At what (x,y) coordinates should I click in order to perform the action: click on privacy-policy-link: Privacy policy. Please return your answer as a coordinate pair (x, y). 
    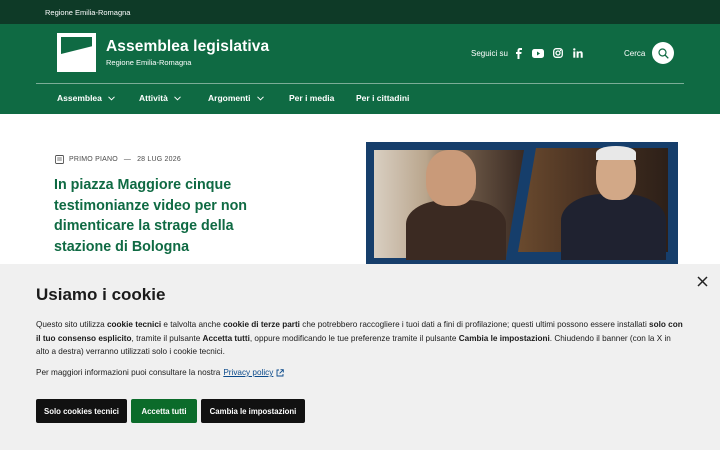
    Looking at the image, I should click on (248, 372).